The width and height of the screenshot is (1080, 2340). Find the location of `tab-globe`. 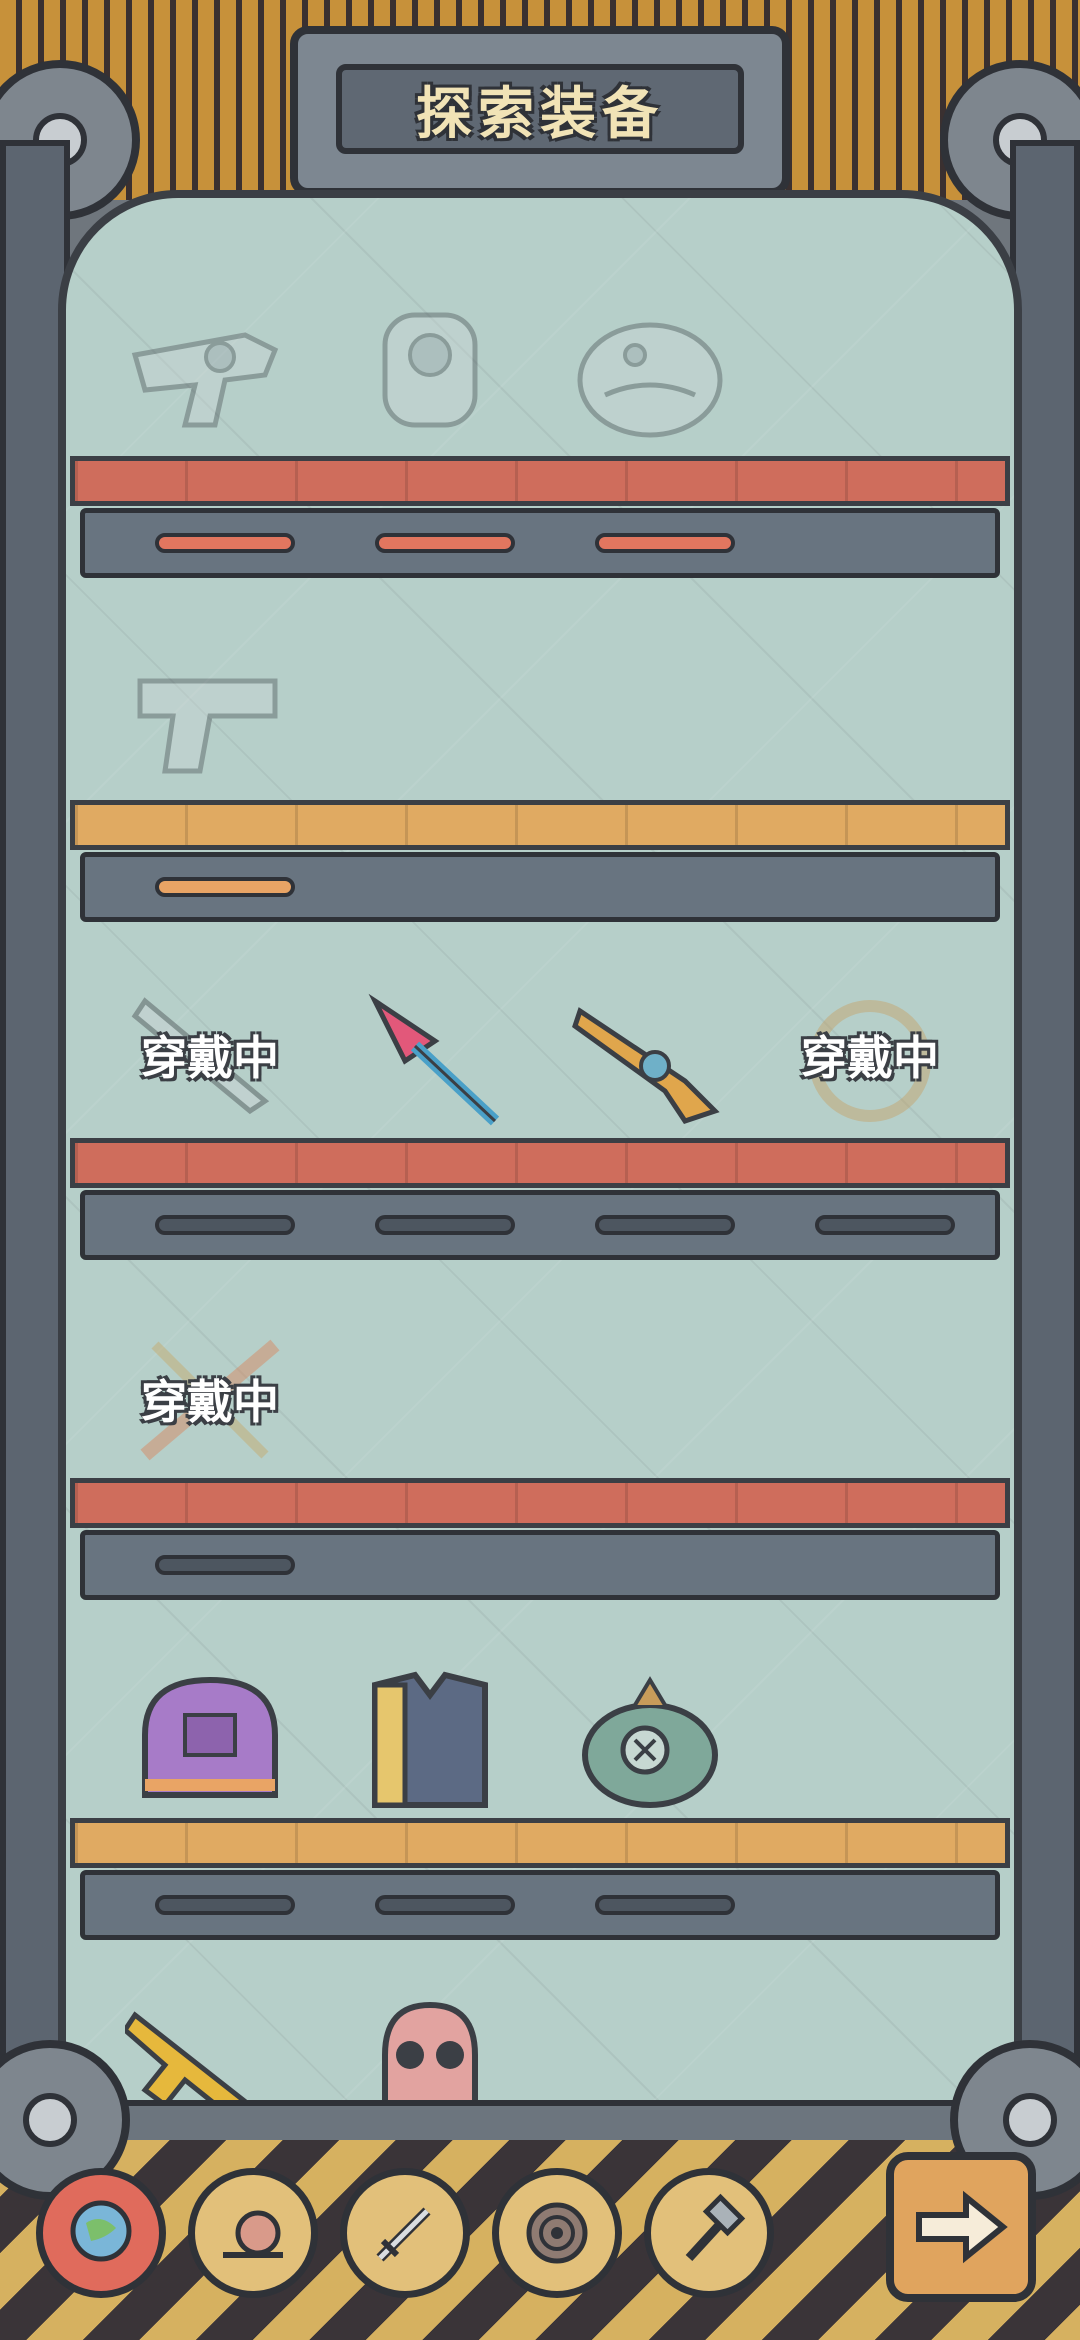

tab-globe is located at coordinates (101, 2233).